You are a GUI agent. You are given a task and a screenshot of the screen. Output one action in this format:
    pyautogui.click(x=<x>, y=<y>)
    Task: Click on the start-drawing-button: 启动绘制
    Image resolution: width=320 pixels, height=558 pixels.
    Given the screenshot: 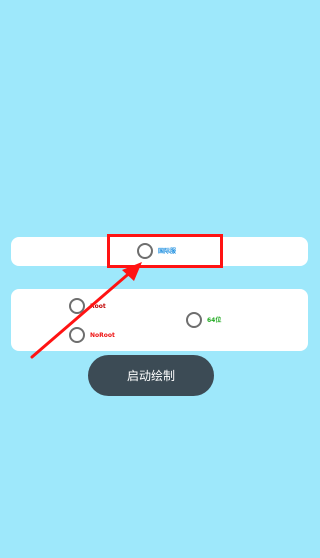 What is the action you would take?
    pyautogui.click(x=151, y=375)
    